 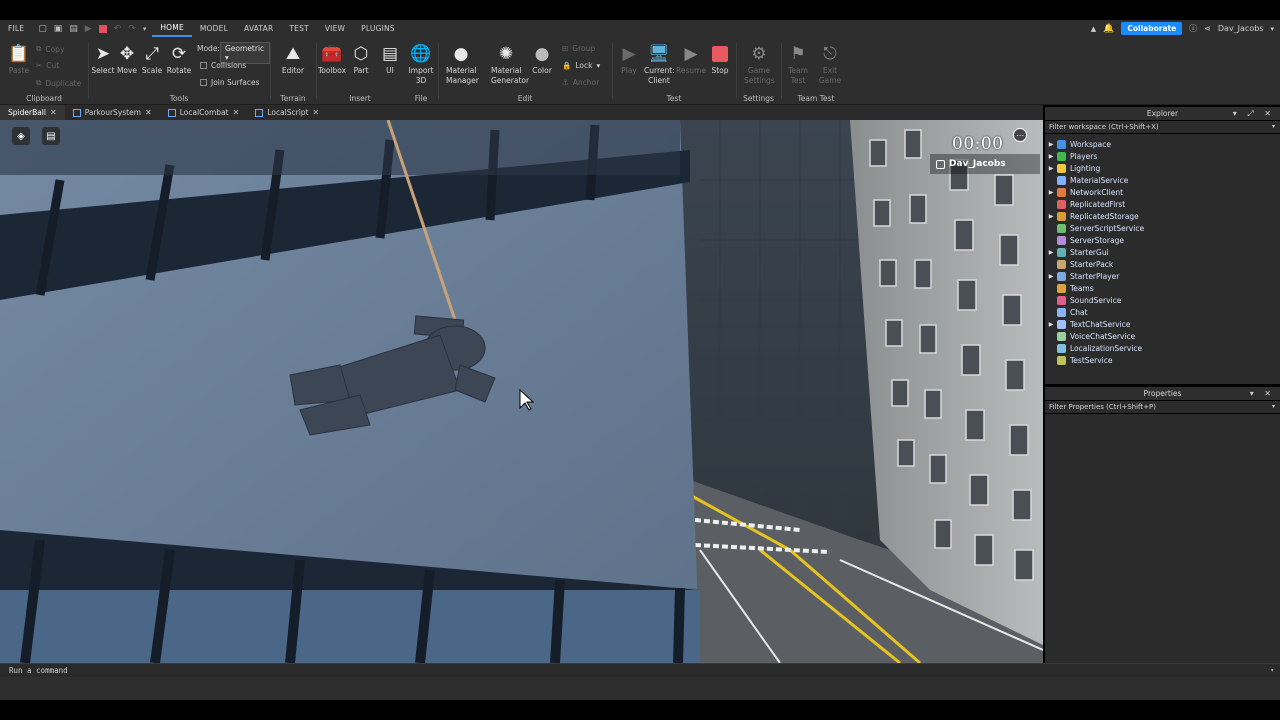 What do you see at coordinates (1162, 276) in the screenshot?
I see `explorer-item-starterplayer: ▶ StarterPlayer` at bounding box center [1162, 276].